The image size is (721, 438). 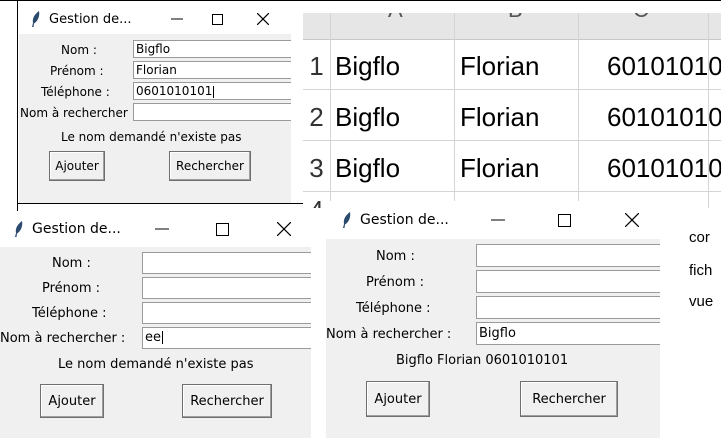 I want to click on frame-mid-divider, so click(x=160, y=203).